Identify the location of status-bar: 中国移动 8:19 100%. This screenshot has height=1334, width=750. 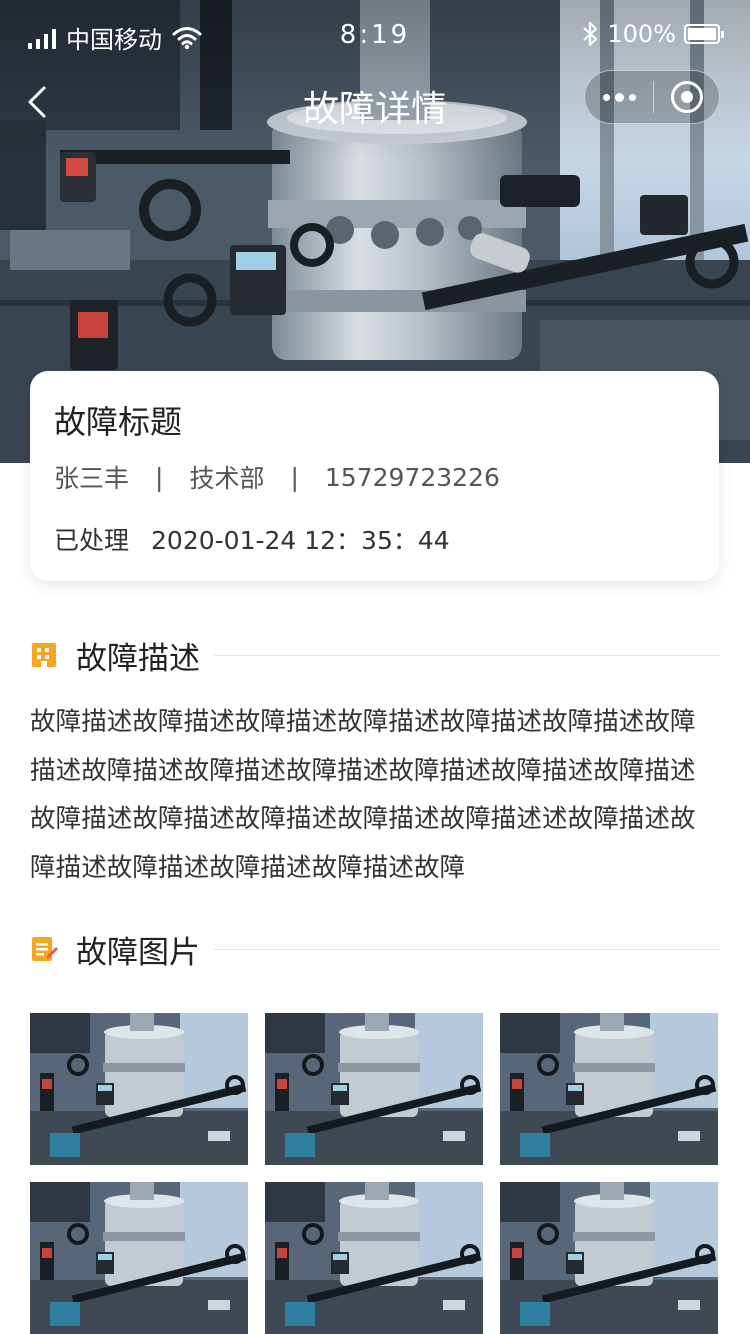
(375, 38).